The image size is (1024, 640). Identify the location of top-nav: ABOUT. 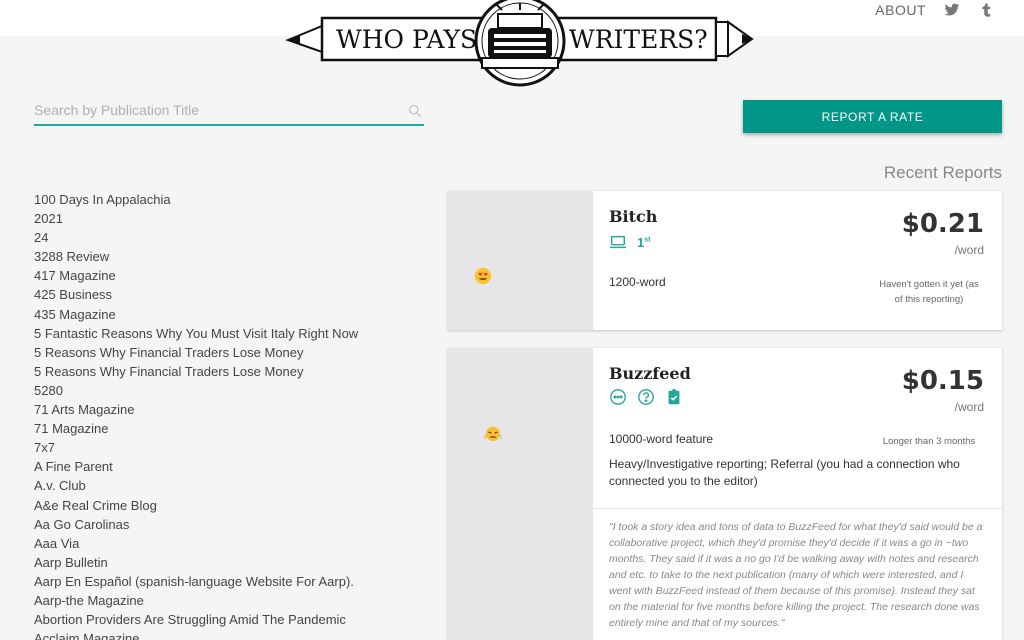
(934, 10).